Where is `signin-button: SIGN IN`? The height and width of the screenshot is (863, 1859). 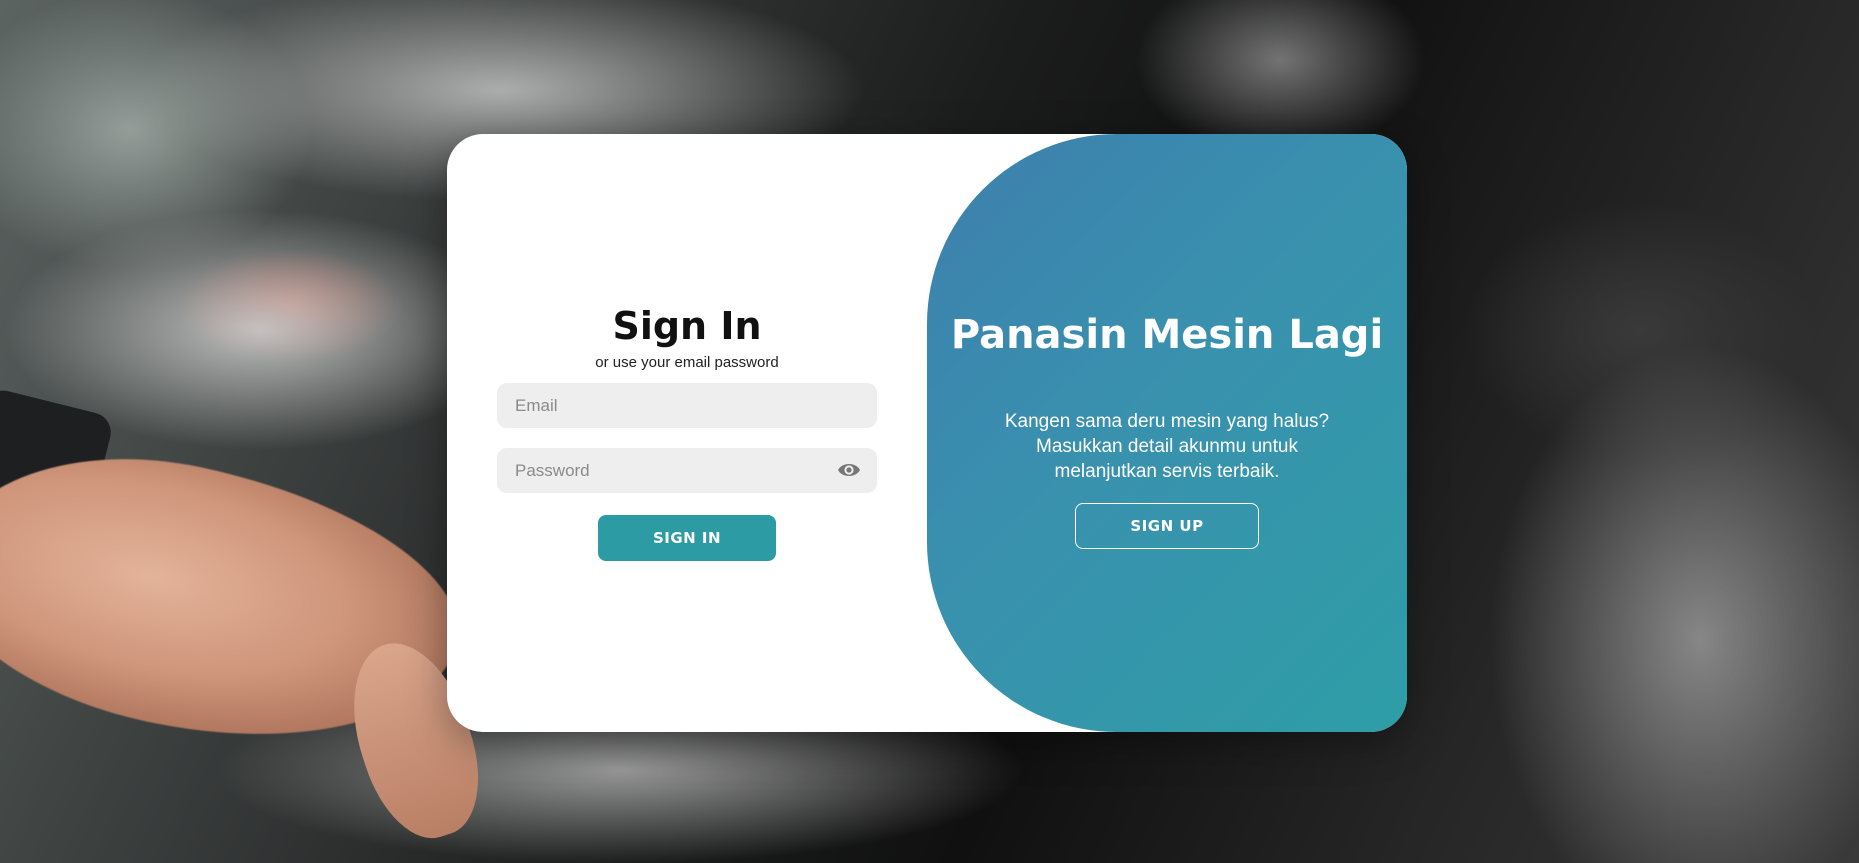
signin-button: SIGN IN is located at coordinates (687, 538).